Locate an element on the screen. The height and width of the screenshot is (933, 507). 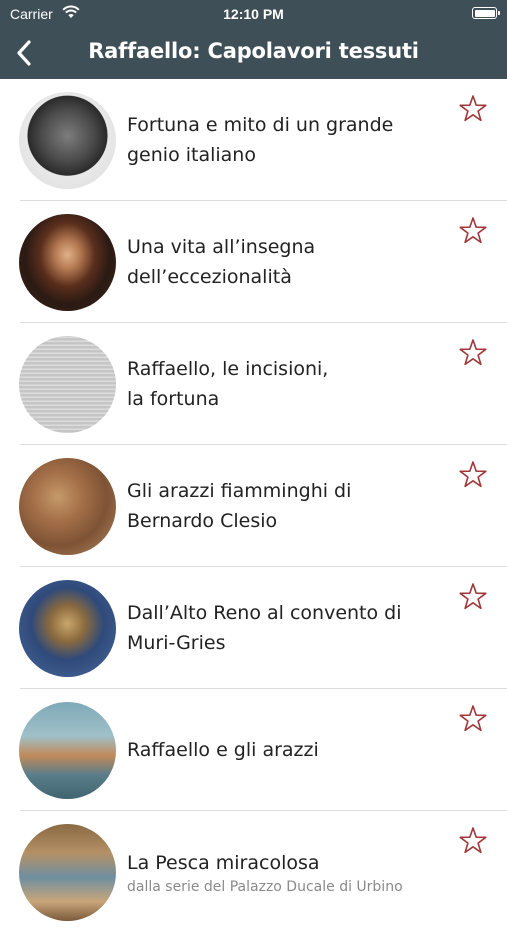
list-item: Raffaello e gli arazzi is located at coordinates (253, 750).